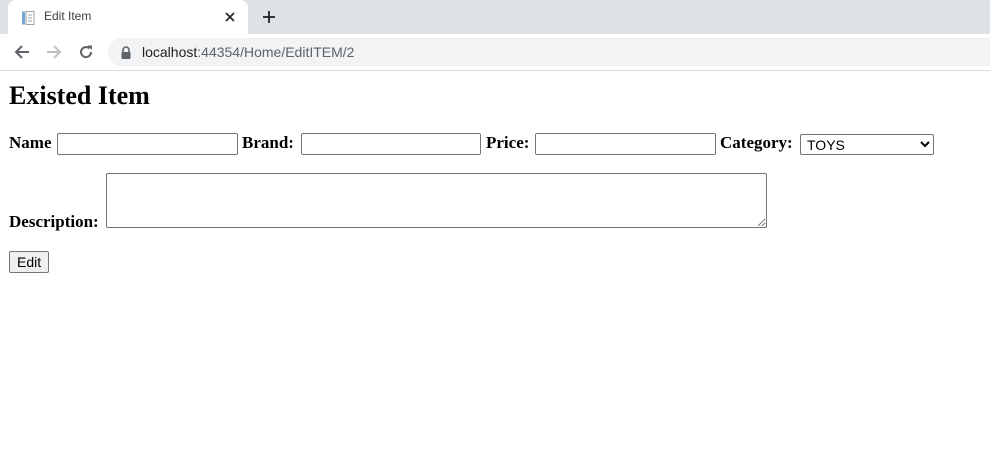  What do you see at coordinates (756, 142) in the screenshot?
I see `category-label: Category:` at bounding box center [756, 142].